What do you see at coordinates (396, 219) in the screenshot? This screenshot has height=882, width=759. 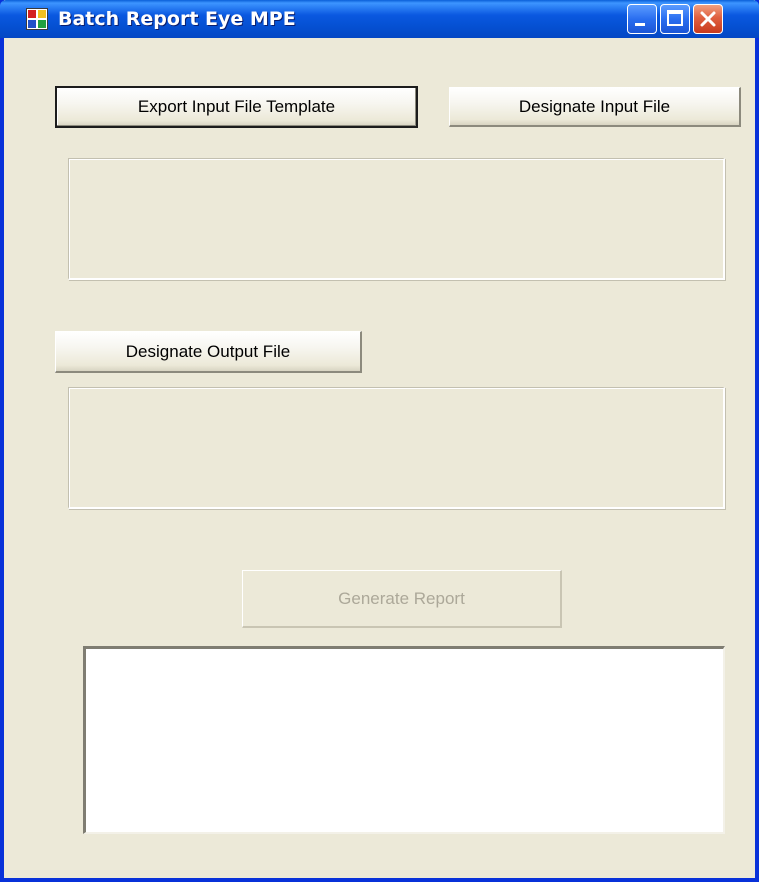 I see `input-file-display-box` at bounding box center [396, 219].